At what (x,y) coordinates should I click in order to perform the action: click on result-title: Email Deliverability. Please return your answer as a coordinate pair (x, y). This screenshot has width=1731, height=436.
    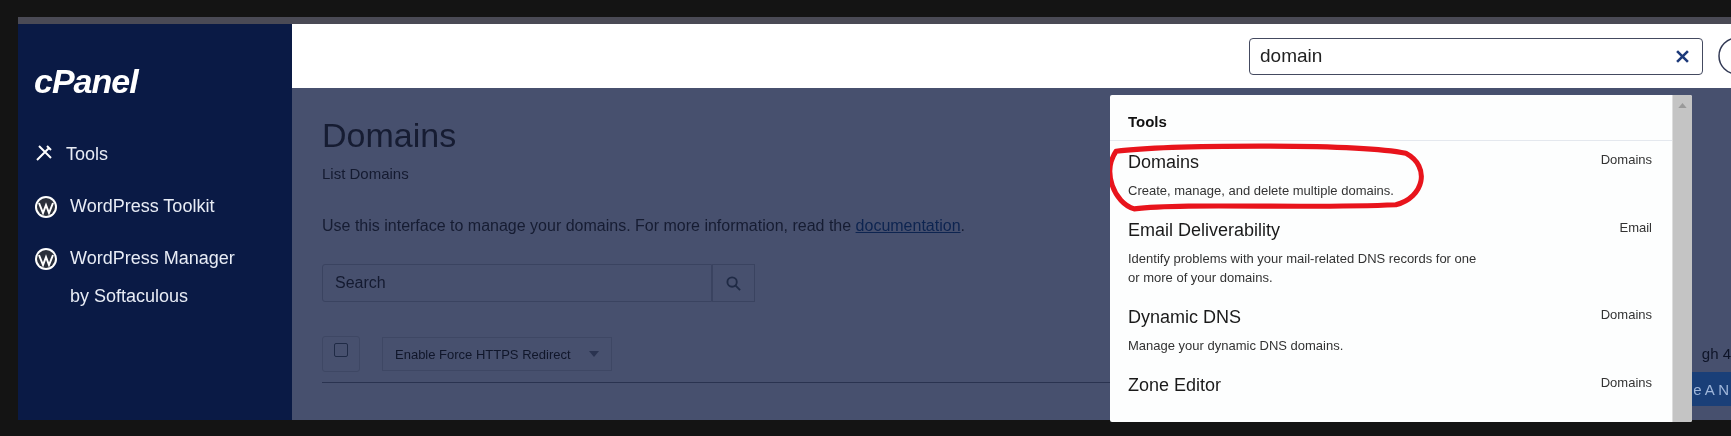
    Looking at the image, I should click on (1205, 230).